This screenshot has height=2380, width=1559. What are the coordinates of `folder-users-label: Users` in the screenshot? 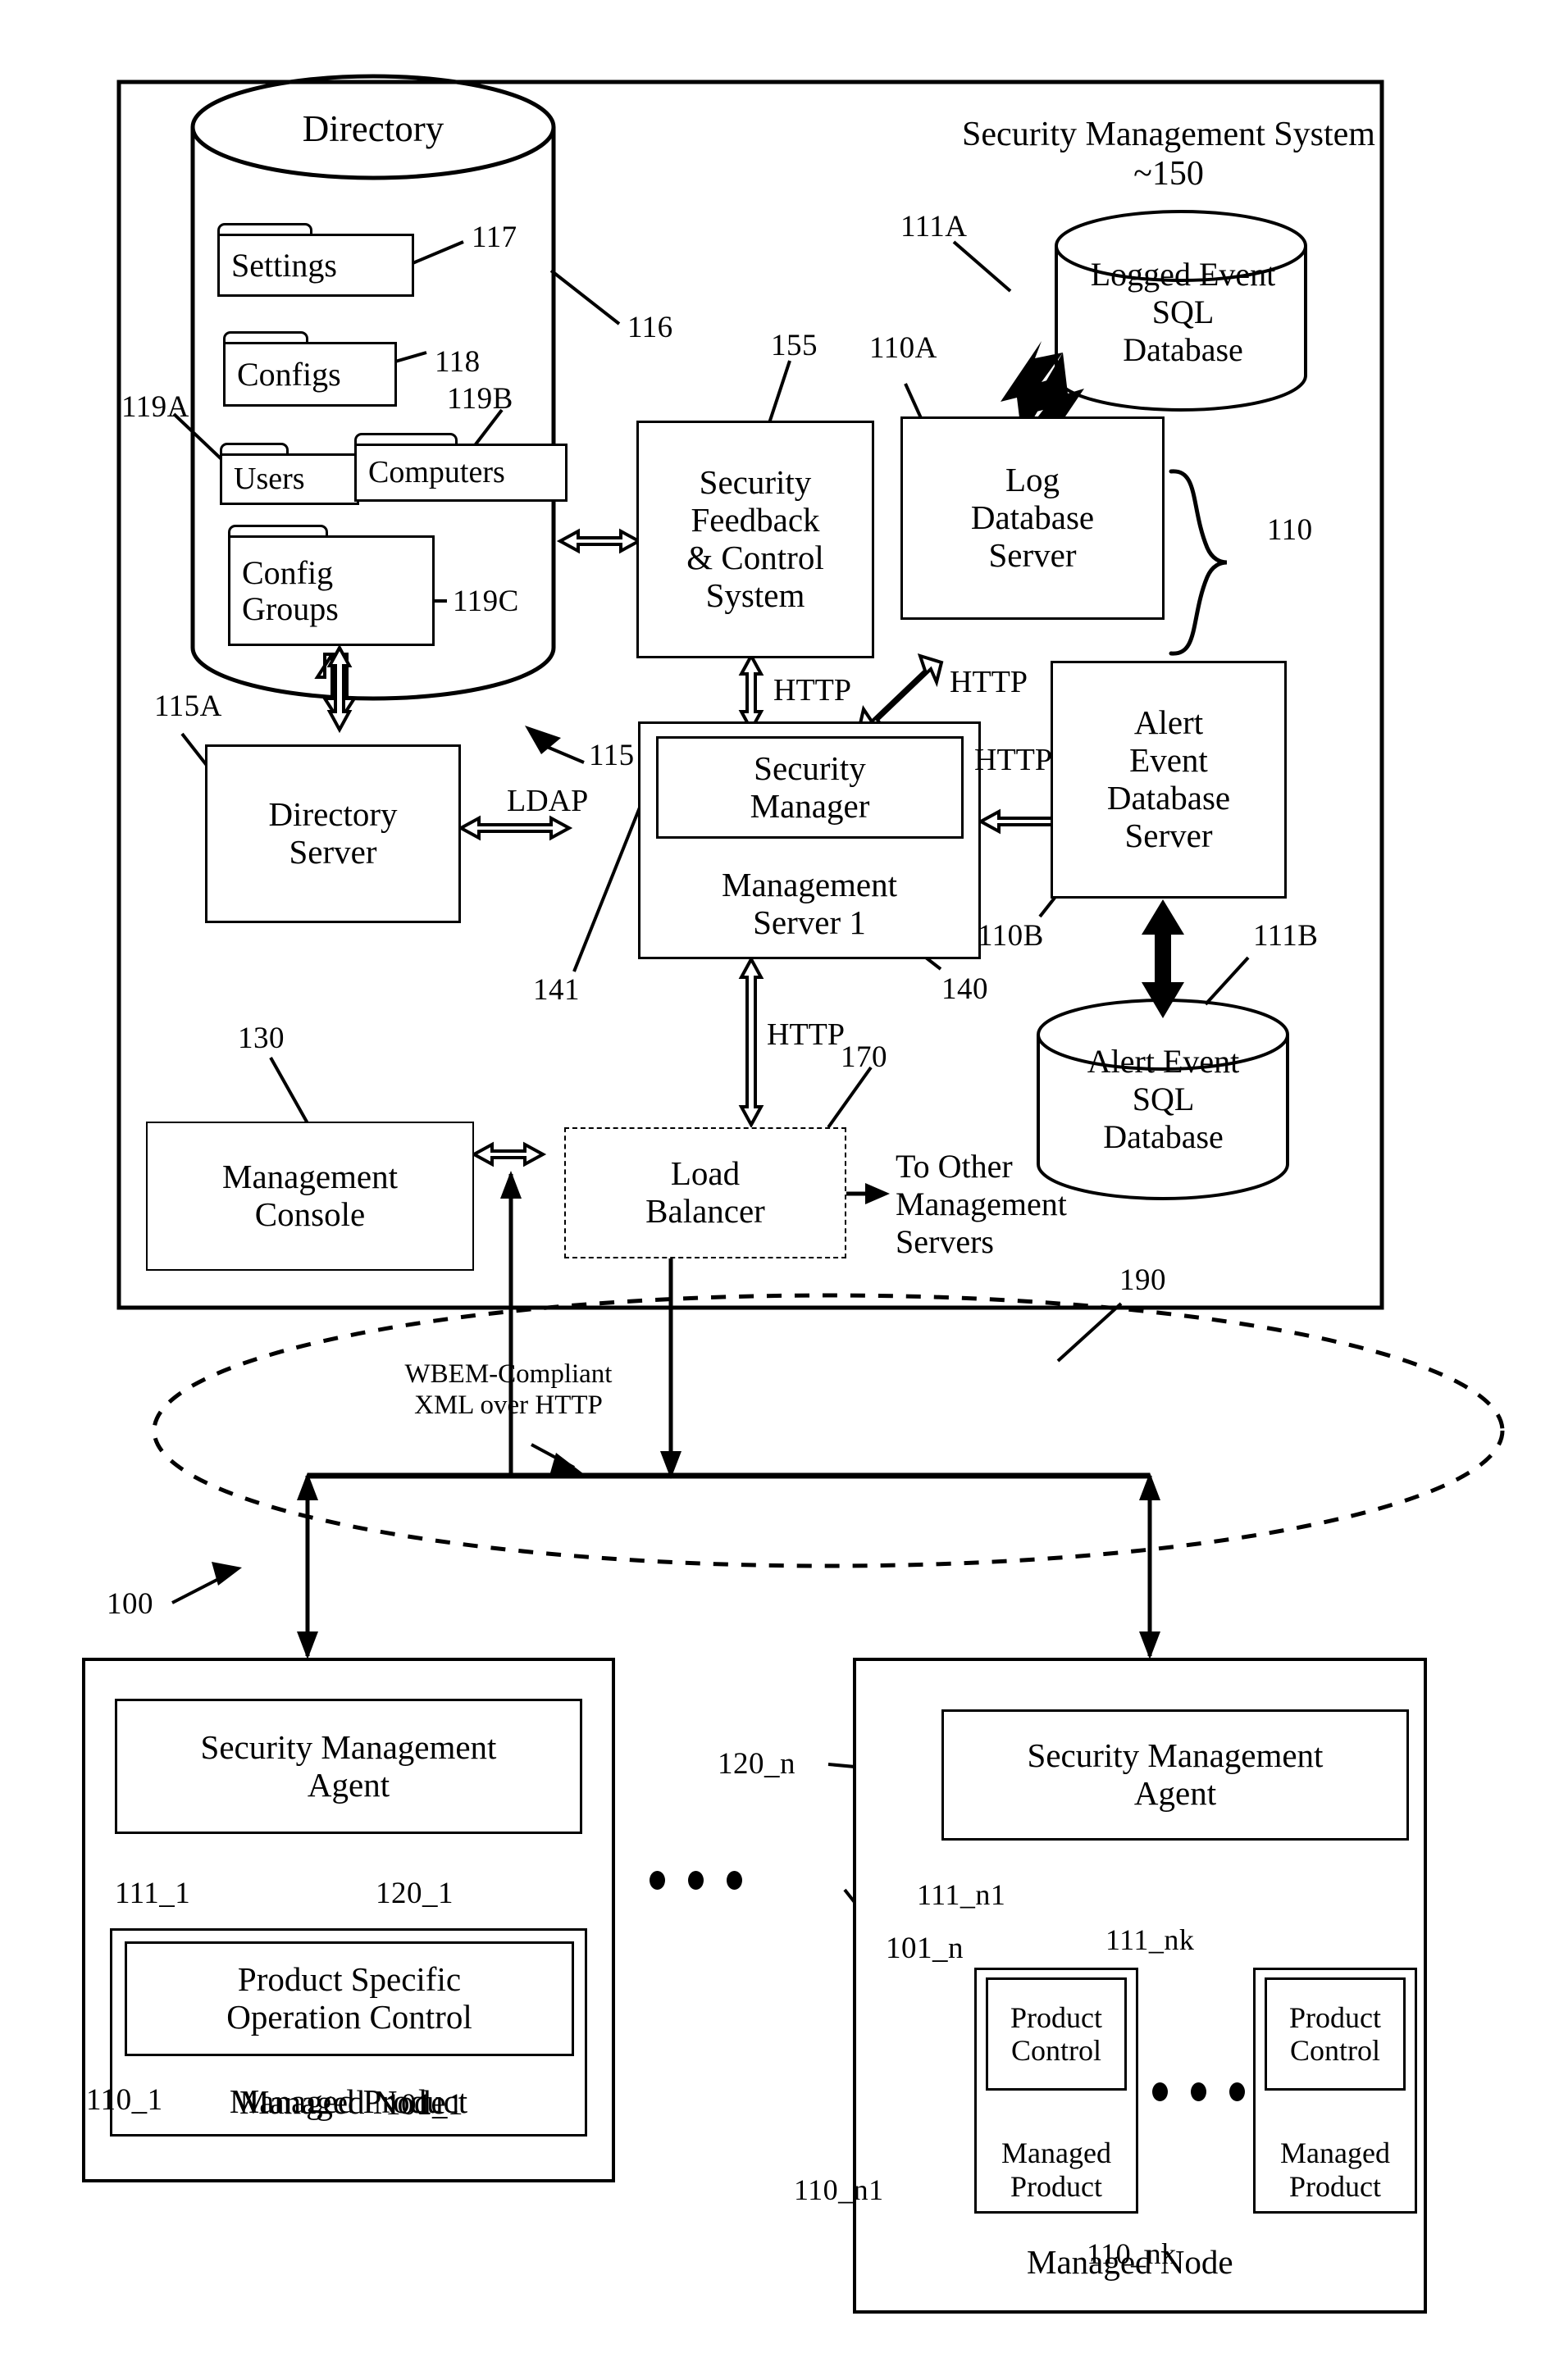 It's located at (269, 479).